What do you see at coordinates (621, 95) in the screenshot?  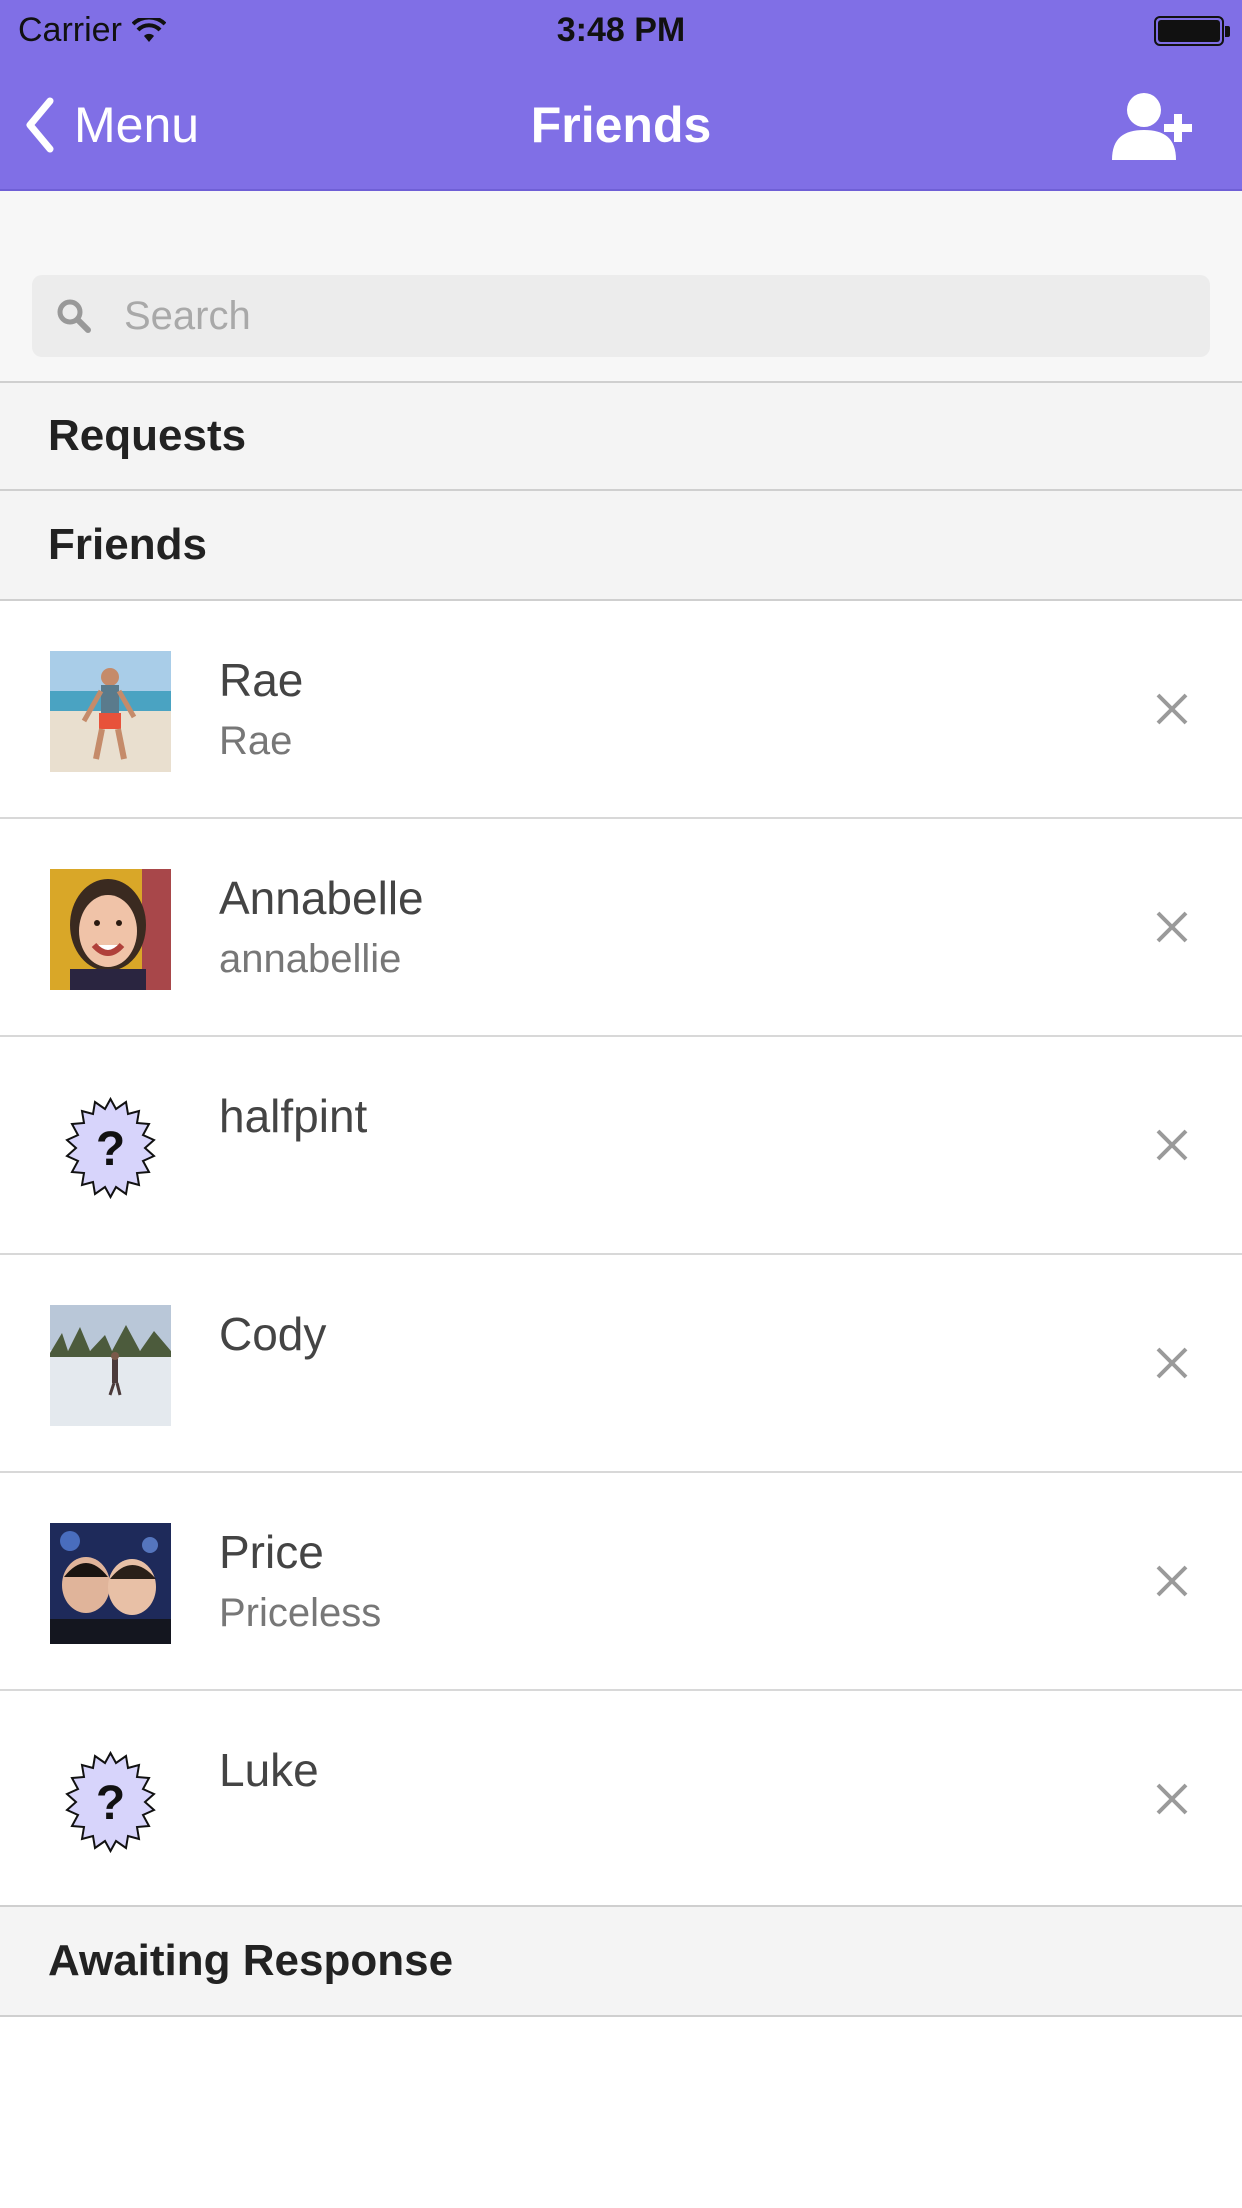 I see `nav-bar: Carrier 3:48 PM Menu Friends` at bounding box center [621, 95].